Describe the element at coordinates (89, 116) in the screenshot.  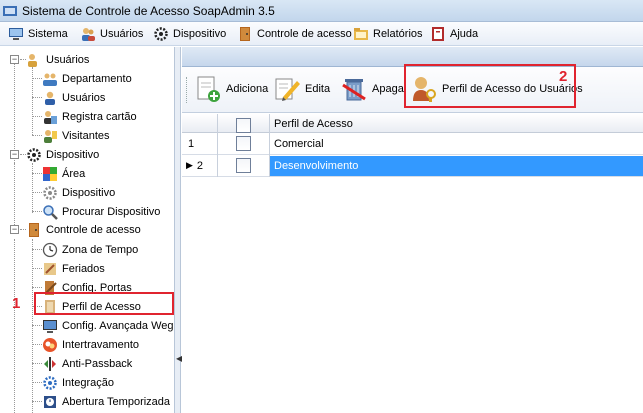
I see `tree-item-registra-cartao: Registra cartão` at that location.